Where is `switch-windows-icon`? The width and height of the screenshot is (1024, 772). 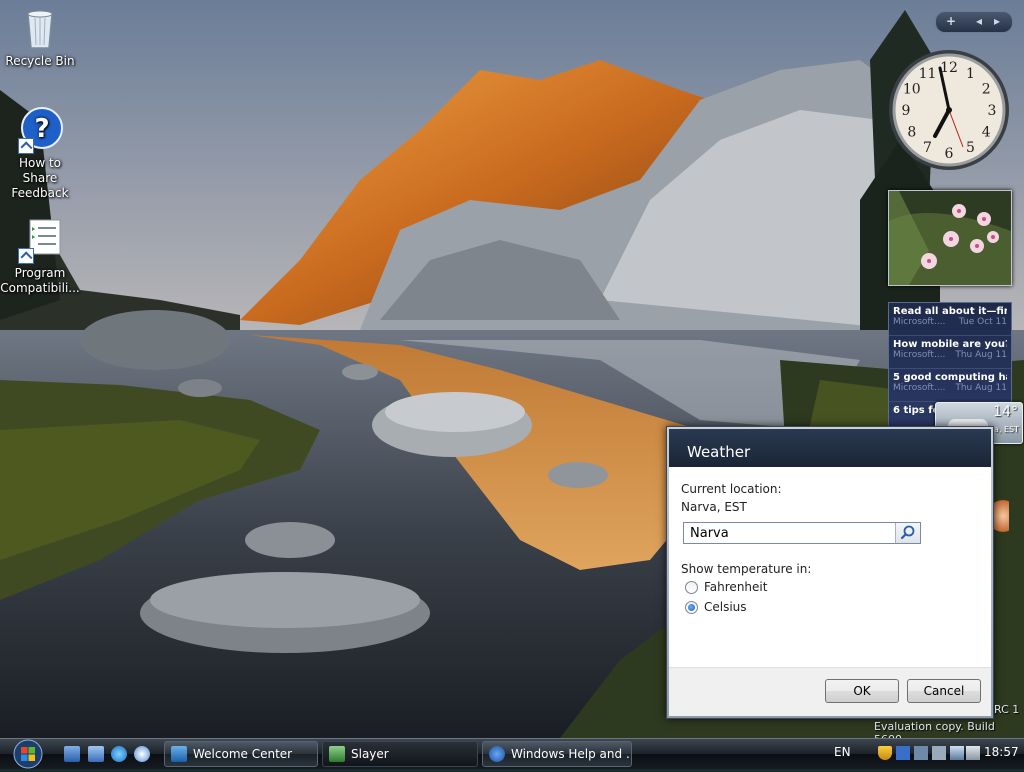 switch-windows-icon is located at coordinates (96, 754).